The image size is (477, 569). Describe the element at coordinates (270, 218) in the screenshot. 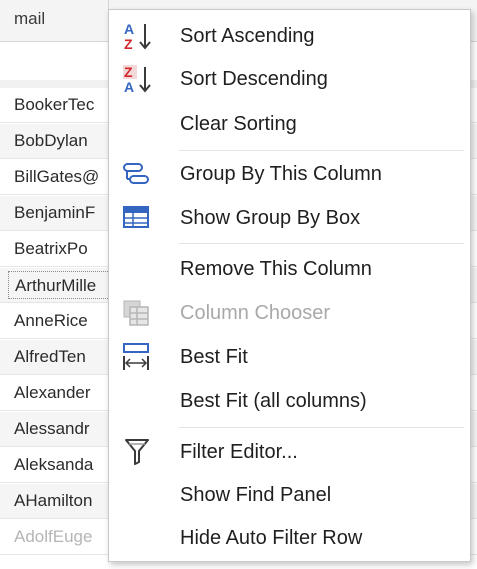

I see `menu-item-label: Show Group By Box` at that location.